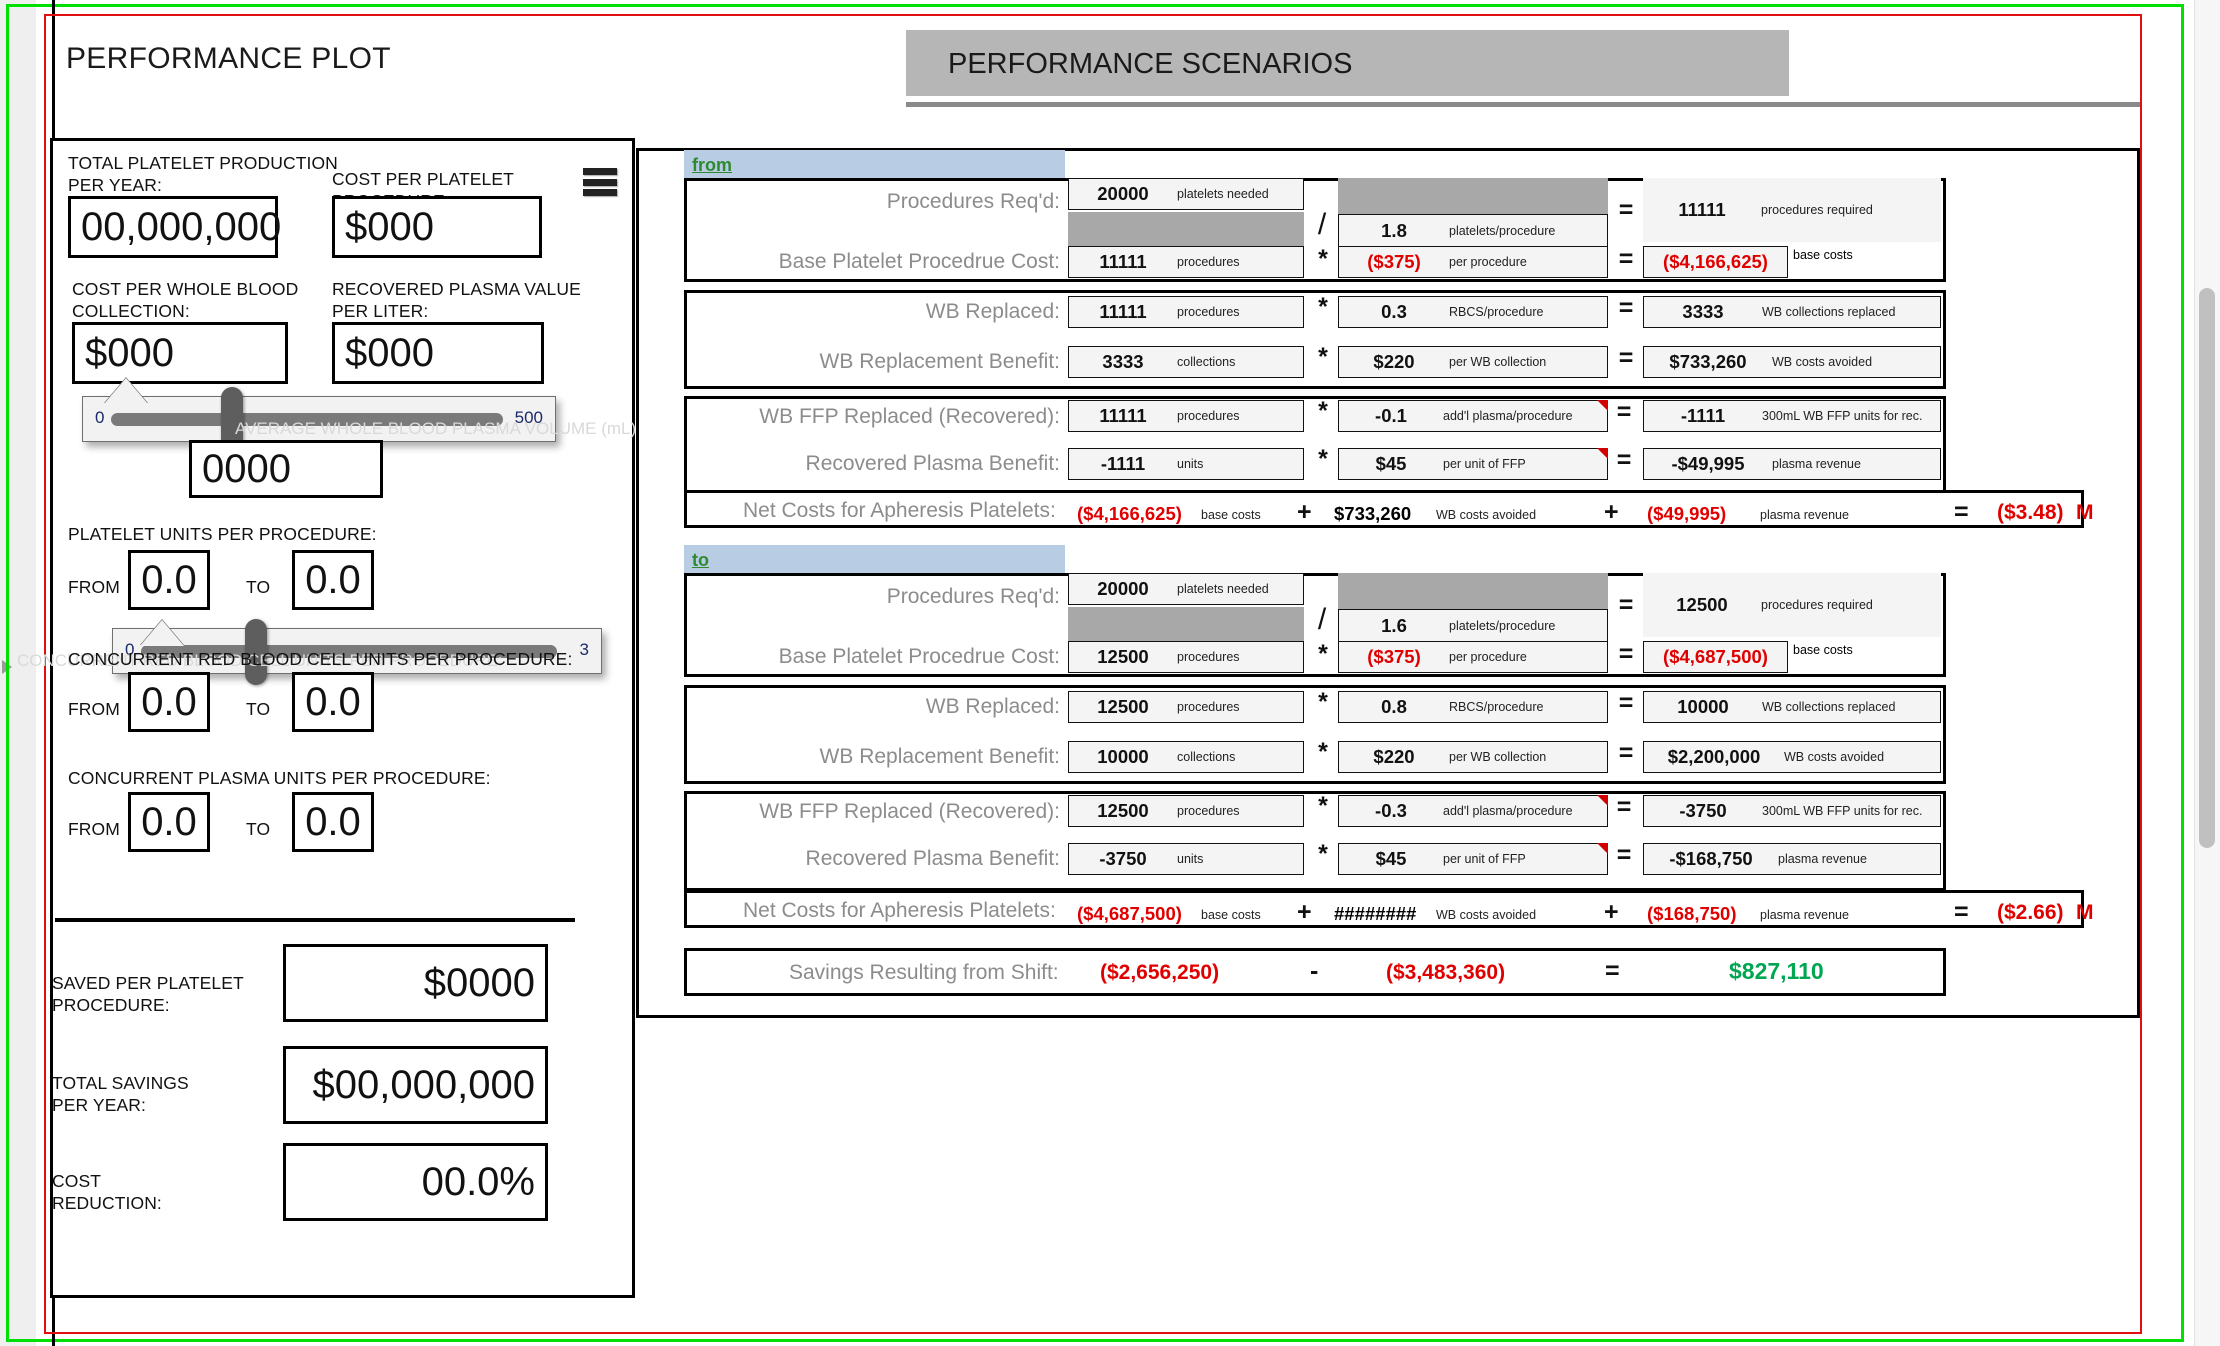 The image size is (2220, 1346). What do you see at coordinates (1123, 656) in the screenshot?
I see `to-base-procedures-value: 12500` at bounding box center [1123, 656].